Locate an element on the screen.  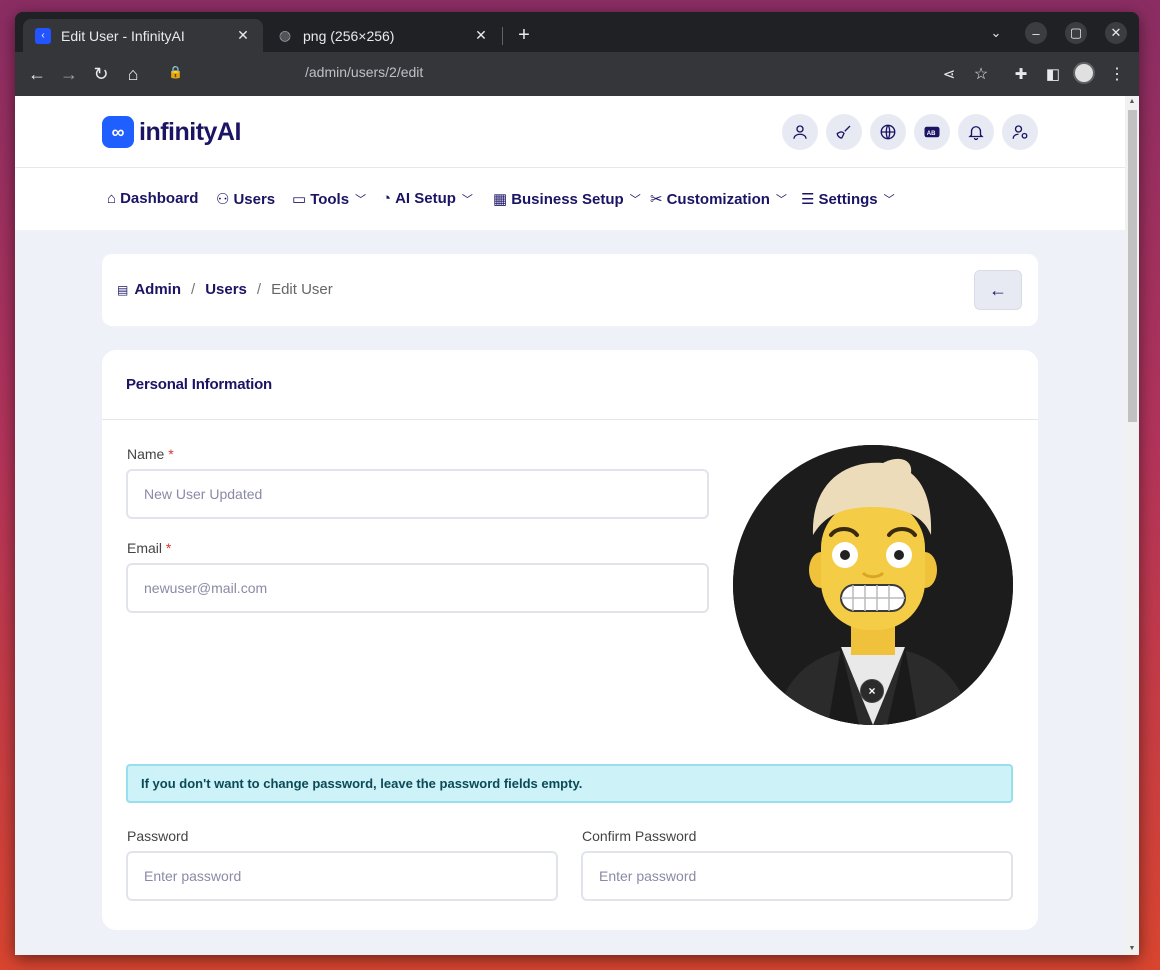
nav-settings: ☰ Settings ﹀ is located at coordinates (848, 199).